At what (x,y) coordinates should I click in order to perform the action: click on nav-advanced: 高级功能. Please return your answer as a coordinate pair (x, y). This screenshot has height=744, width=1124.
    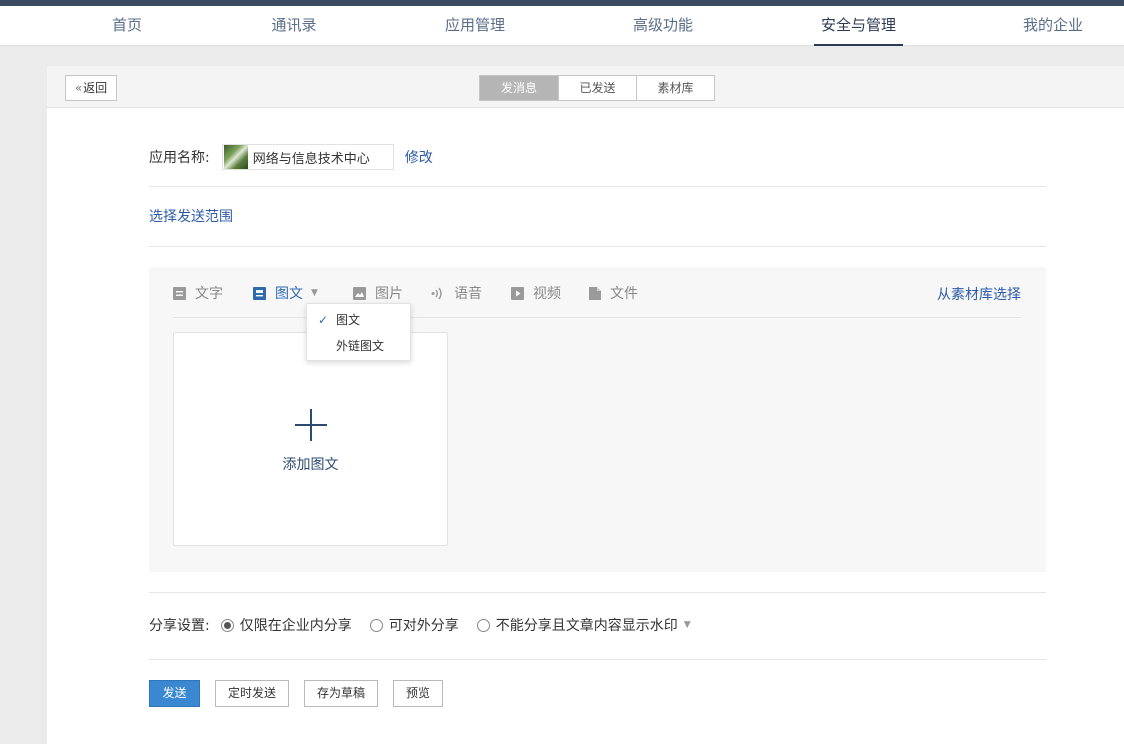
    Looking at the image, I should click on (663, 26).